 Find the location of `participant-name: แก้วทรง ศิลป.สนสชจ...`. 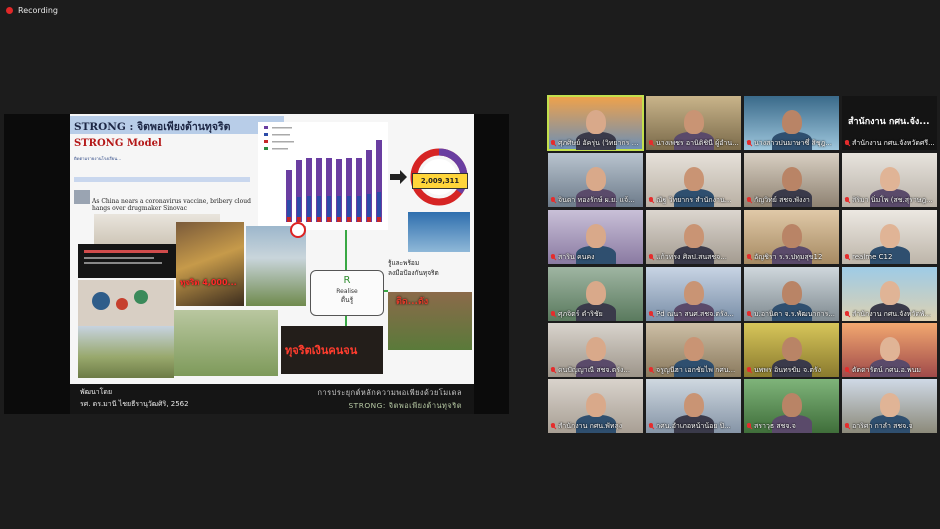

participant-name: แก้วทรง ศิลป.สนสชจ... is located at coordinates (691, 256).